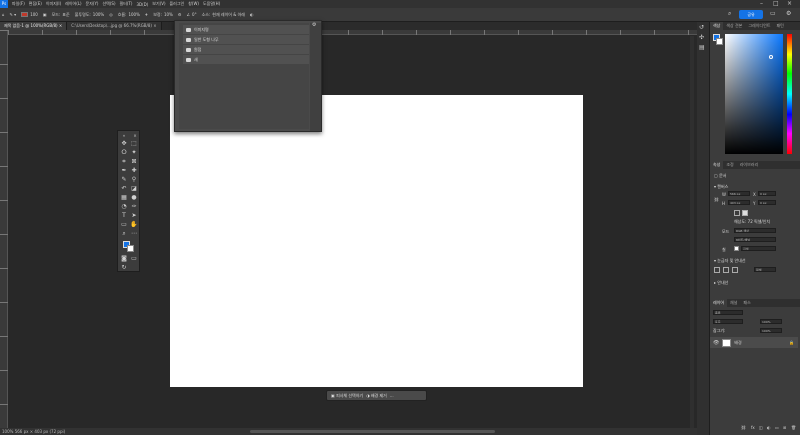  I want to click on dodge-tool-icon: ◔, so click(124, 207).